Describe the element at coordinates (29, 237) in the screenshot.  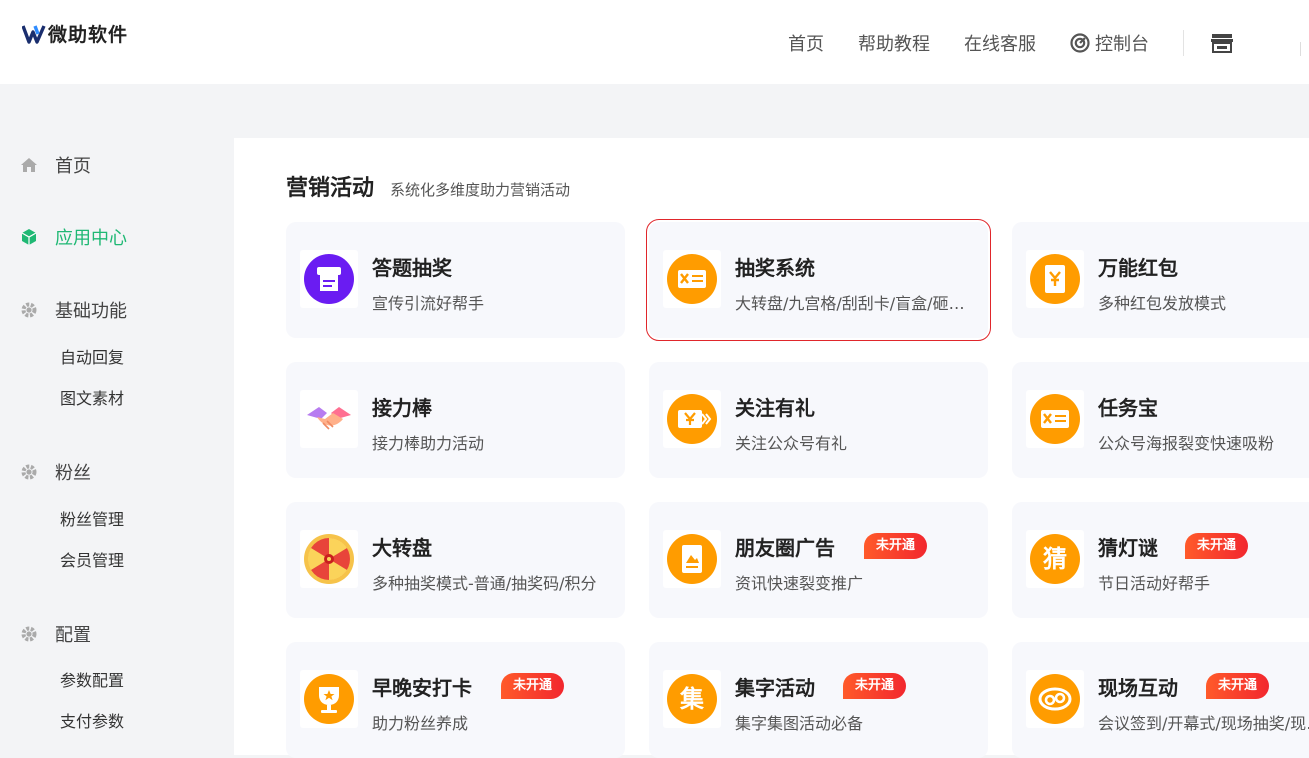
I see `cube-icon` at that location.